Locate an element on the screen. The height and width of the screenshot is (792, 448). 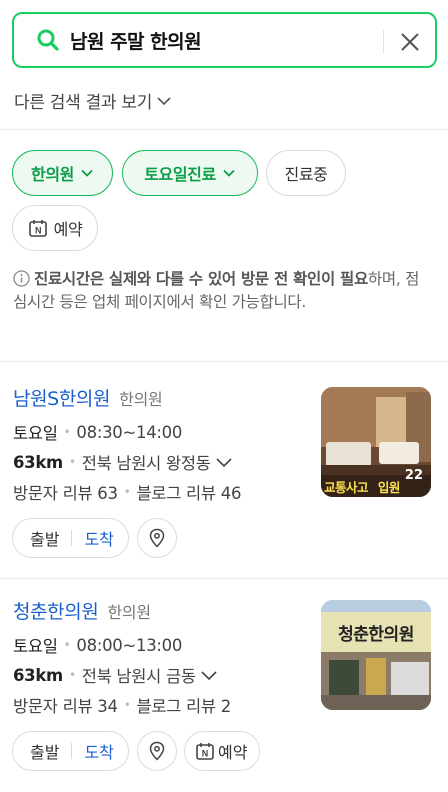
place-hours: 토요일 • 08:00~13:00 is located at coordinates (97, 645).